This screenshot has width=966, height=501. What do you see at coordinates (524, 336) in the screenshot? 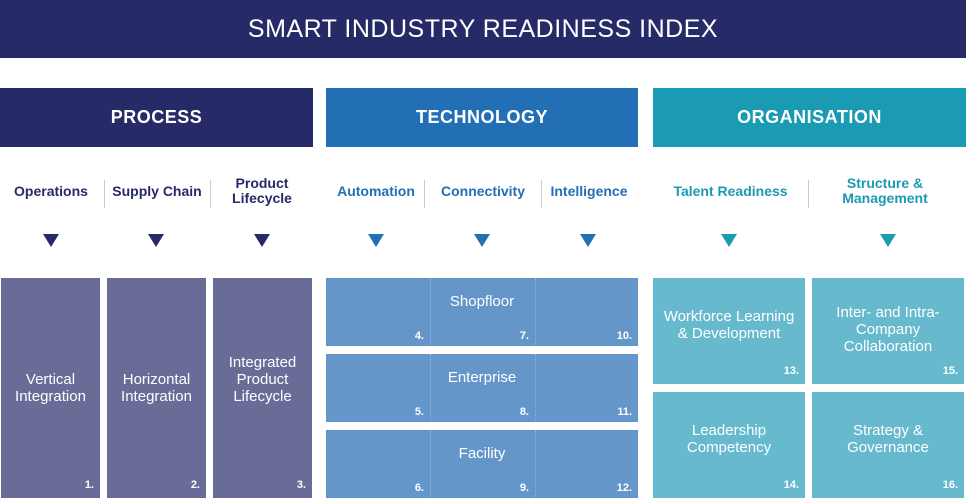
I see `dimension-number: 7.` at bounding box center [524, 336].